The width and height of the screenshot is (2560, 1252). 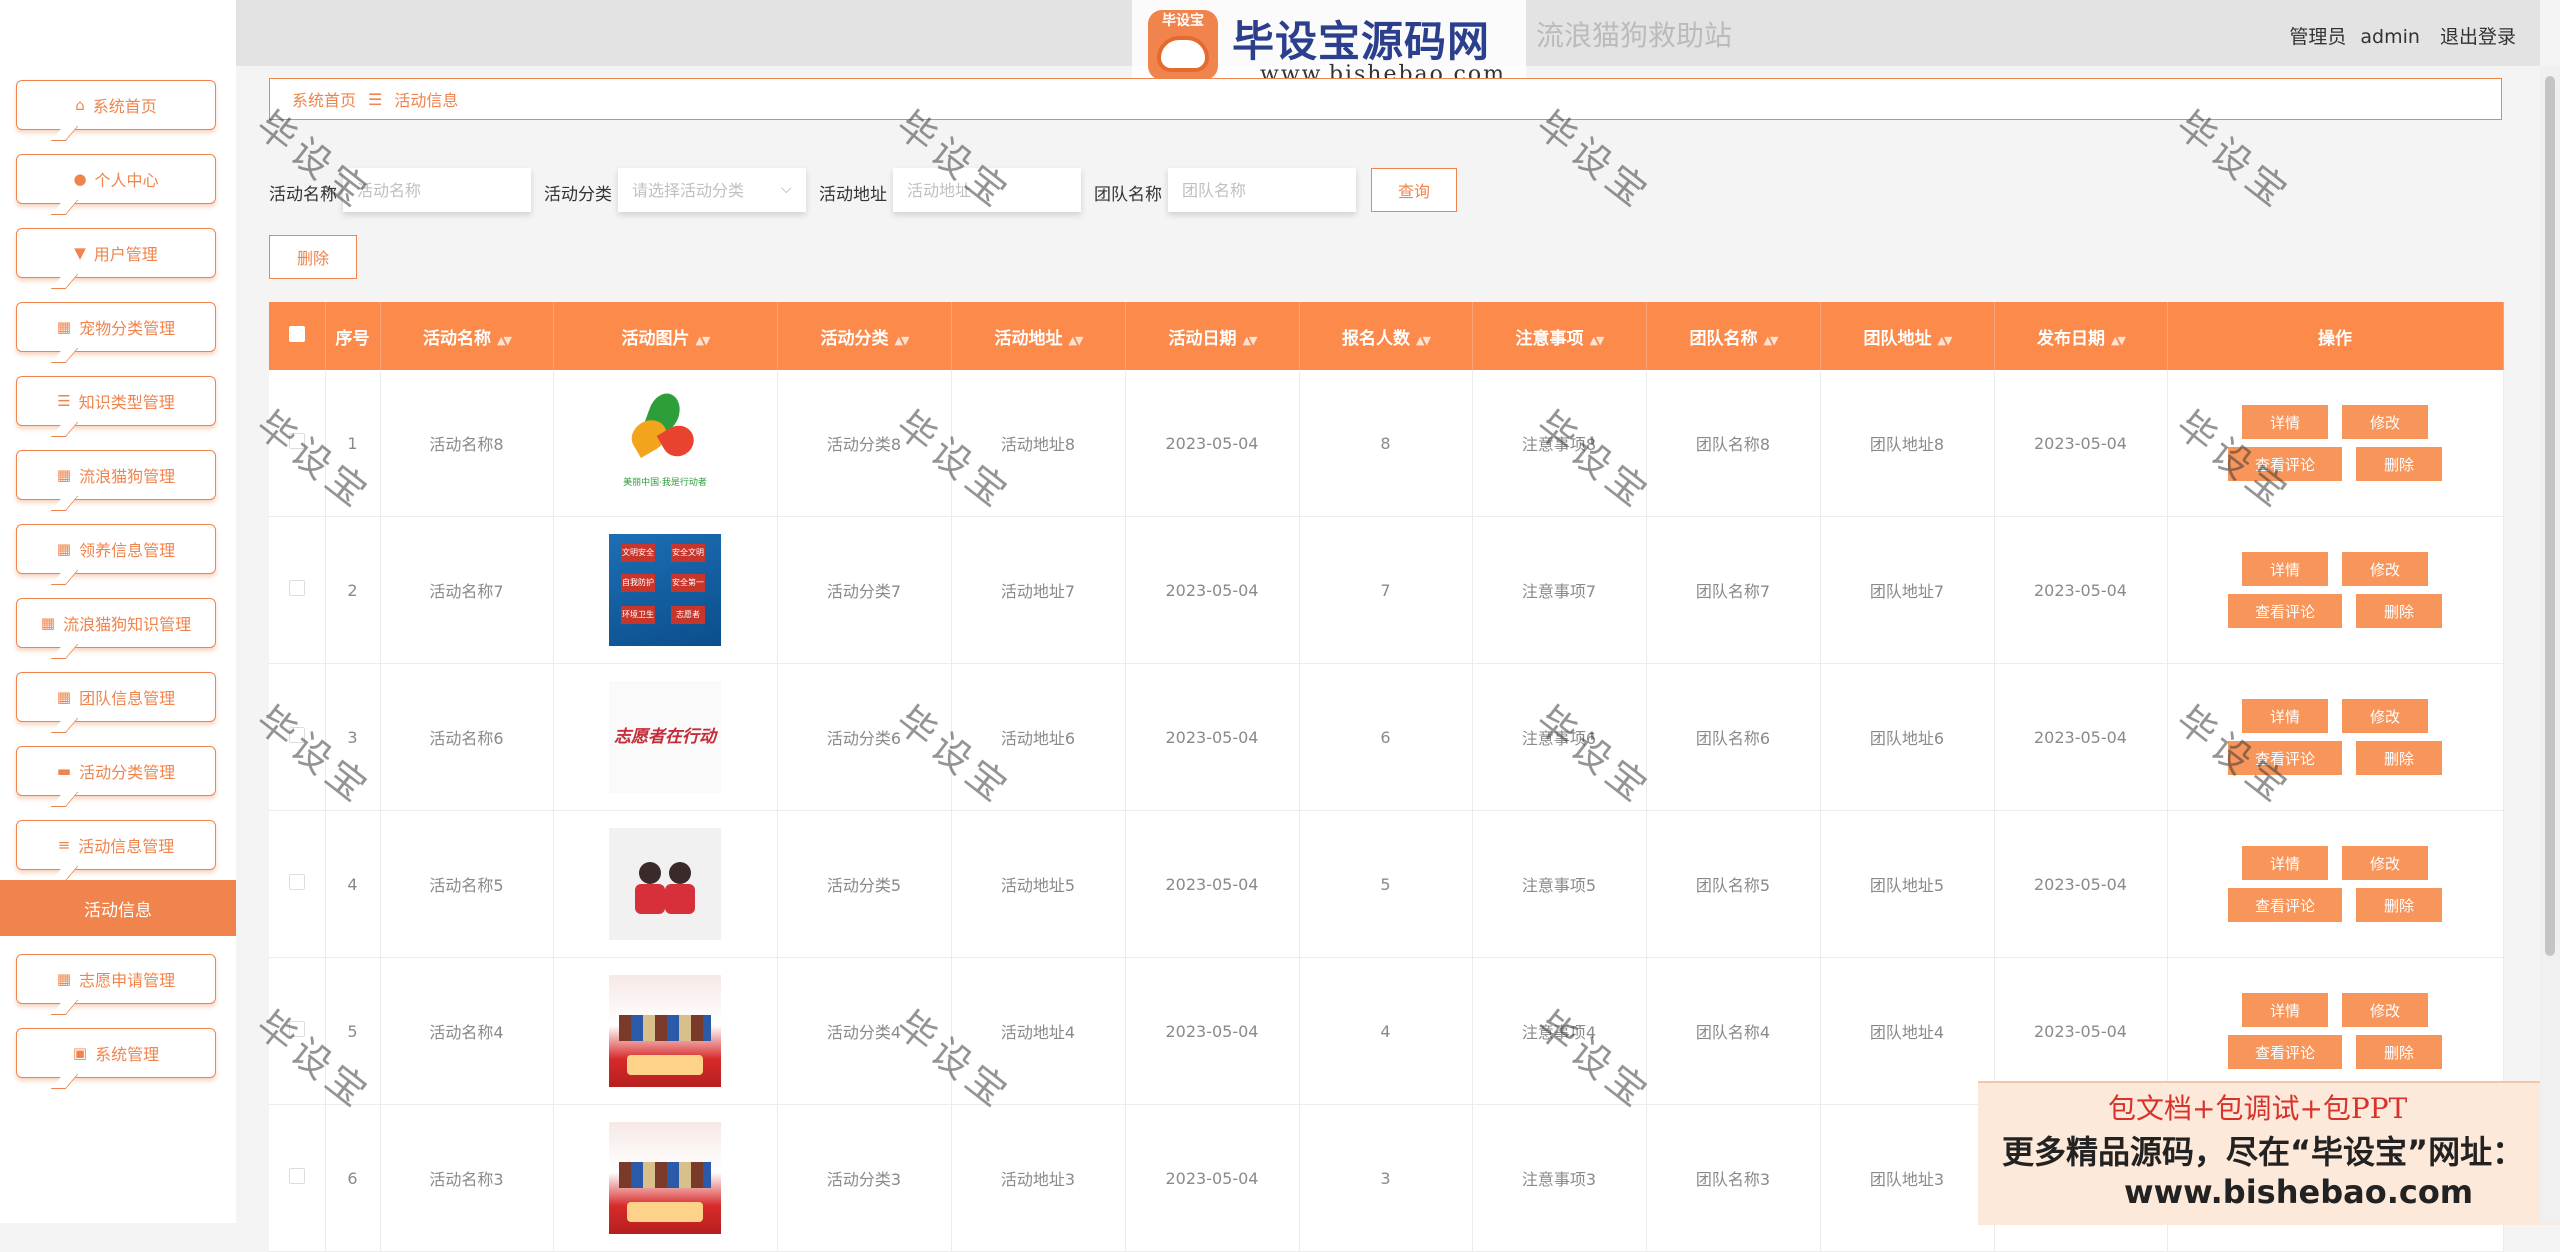 What do you see at coordinates (1386, 737) in the screenshot?
I see `cell-count: 6` at bounding box center [1386, 737].